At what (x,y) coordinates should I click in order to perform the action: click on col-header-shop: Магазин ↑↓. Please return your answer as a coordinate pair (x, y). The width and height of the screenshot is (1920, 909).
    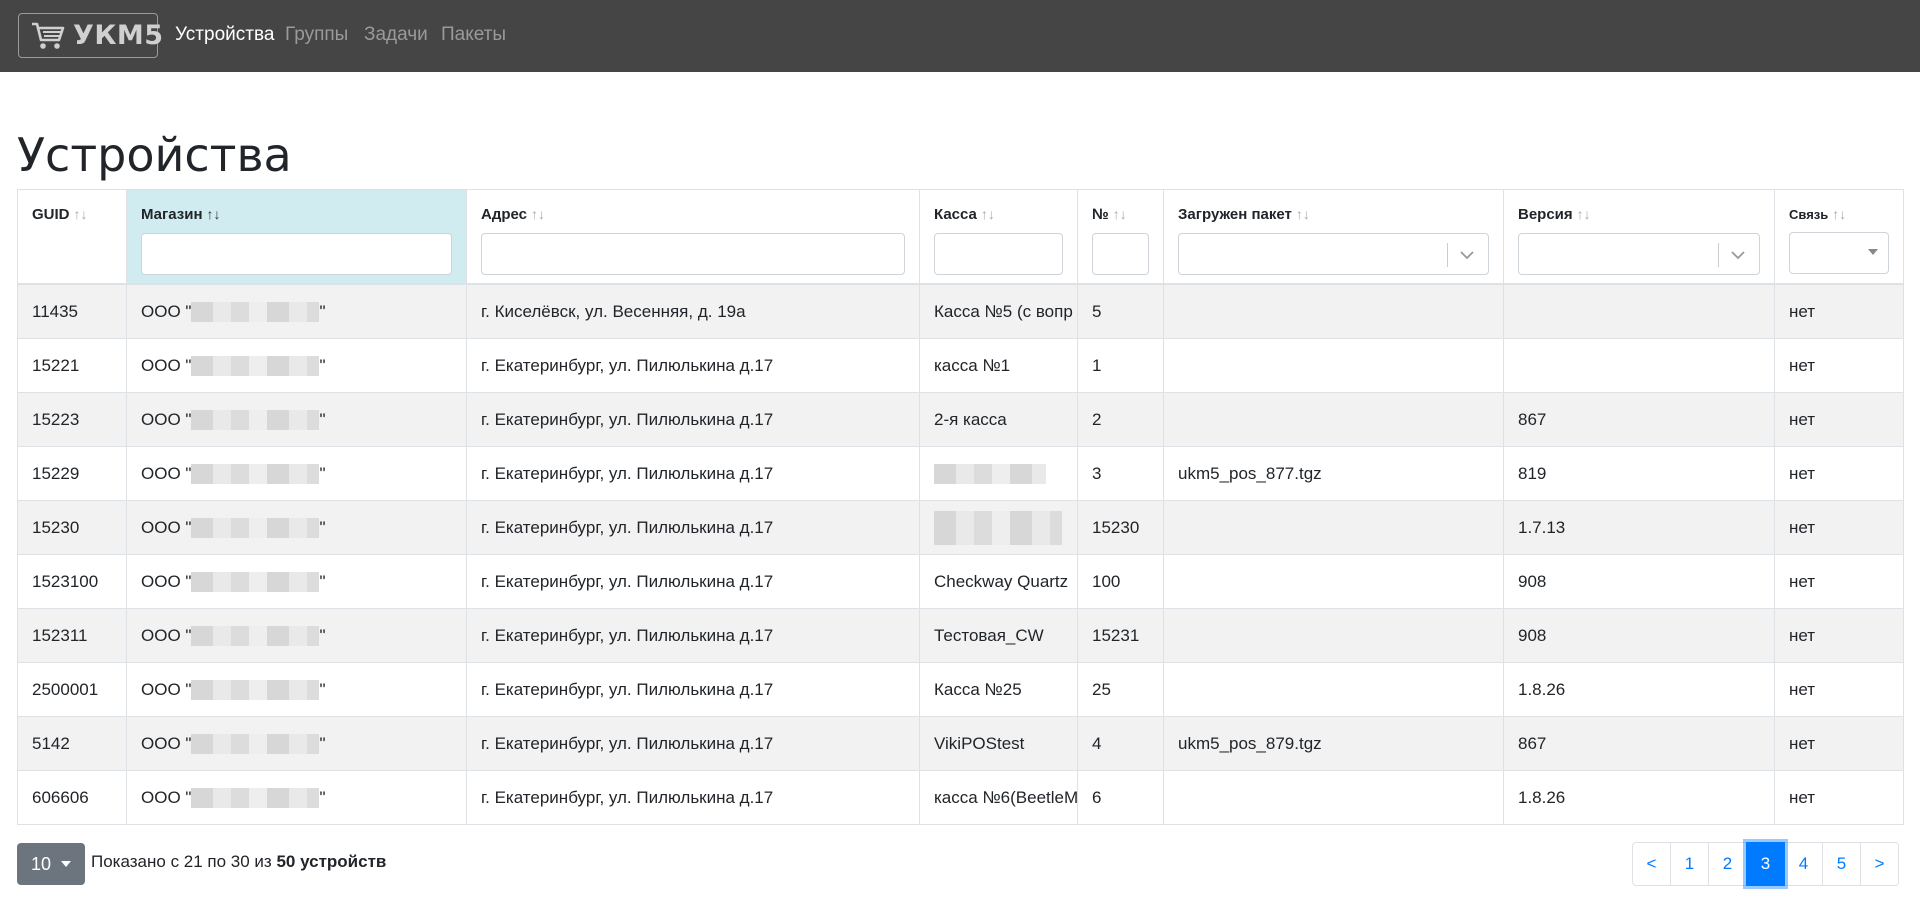
    Looking at the image, I should click on (296, 237).